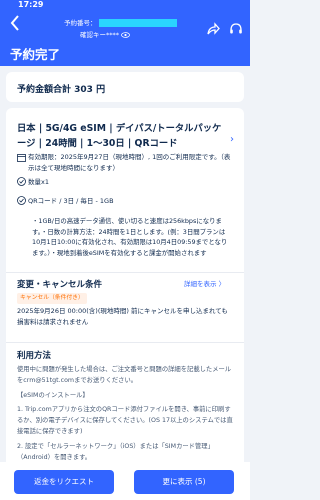 This screenshot has width=320, height=500. I want to click on cancellation-badge: キャンセル（条件付き）, so click(52, 298).